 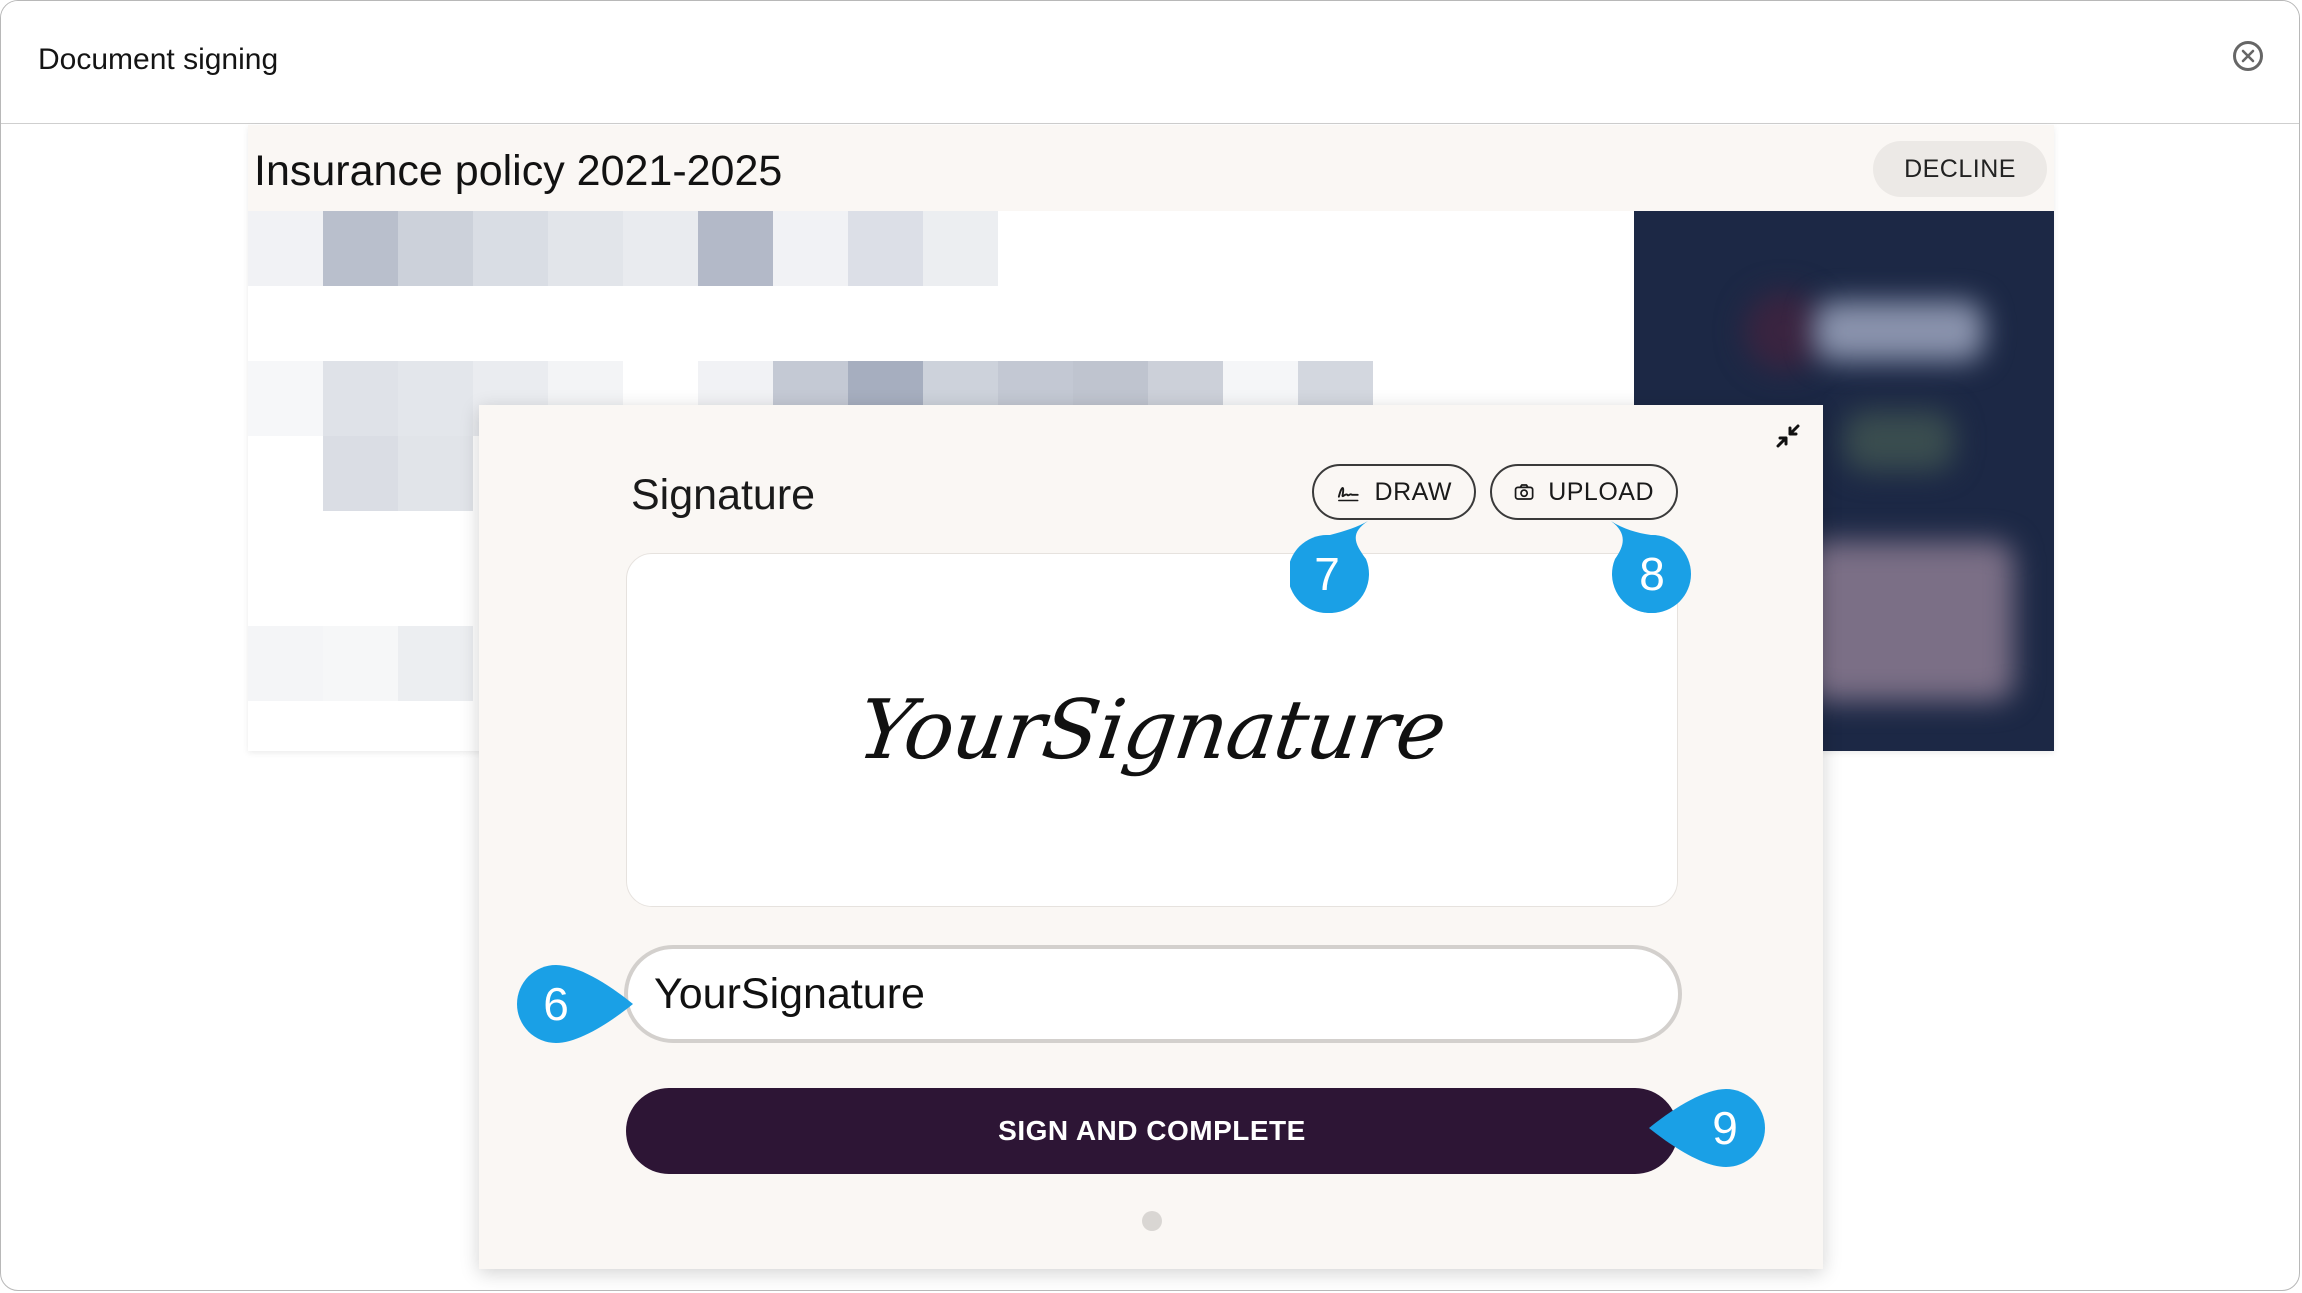 I want to click on signature-preview: YourSignature, so click(x=1152, y=730).